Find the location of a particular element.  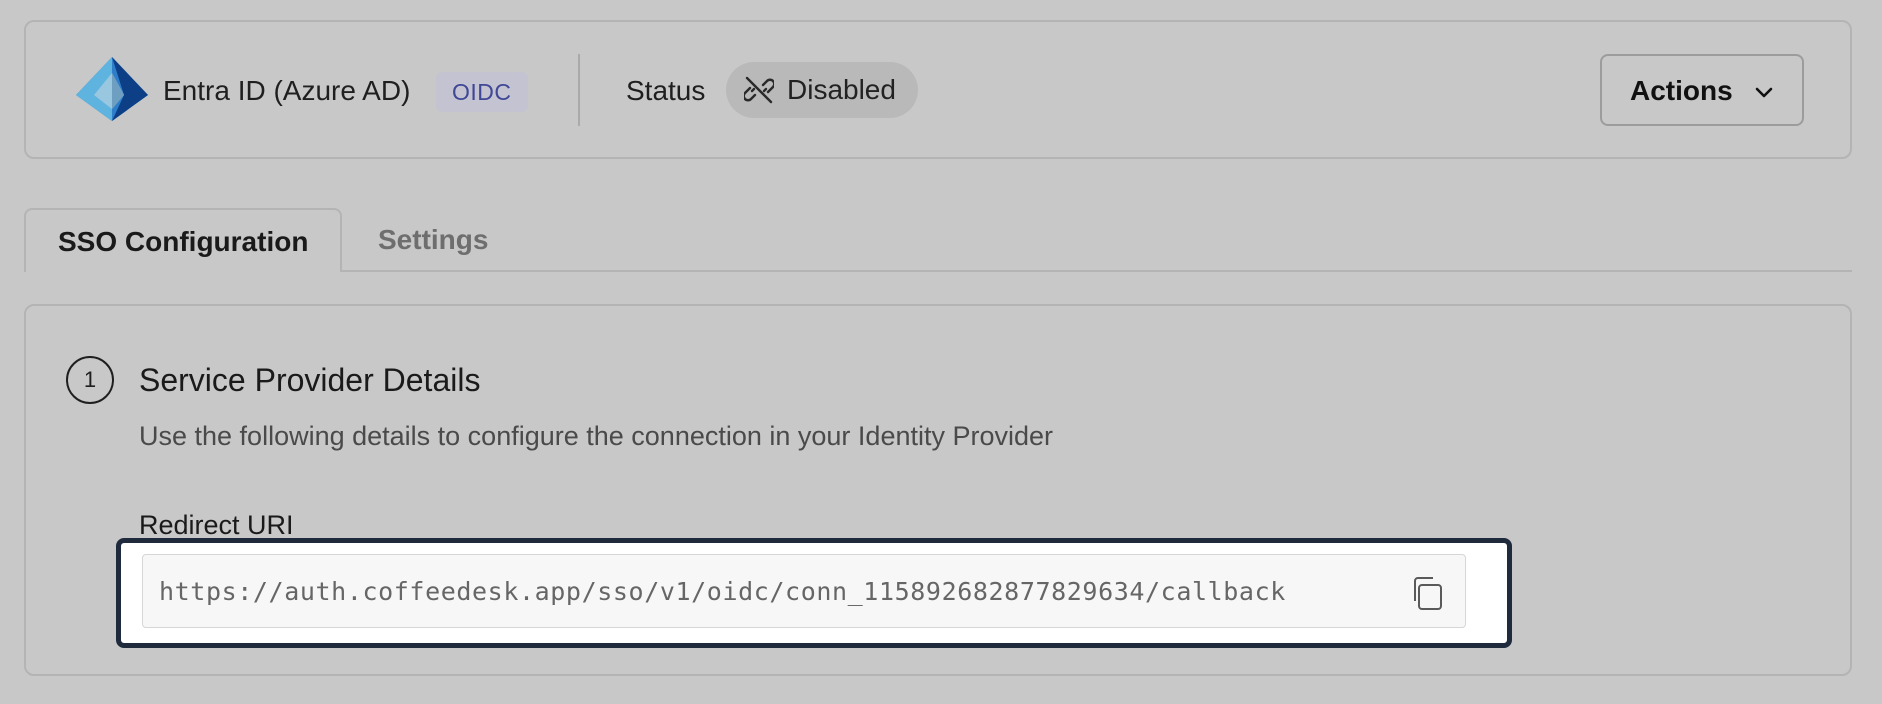

status-badge: Disabled is located at coordinates (822, 90).